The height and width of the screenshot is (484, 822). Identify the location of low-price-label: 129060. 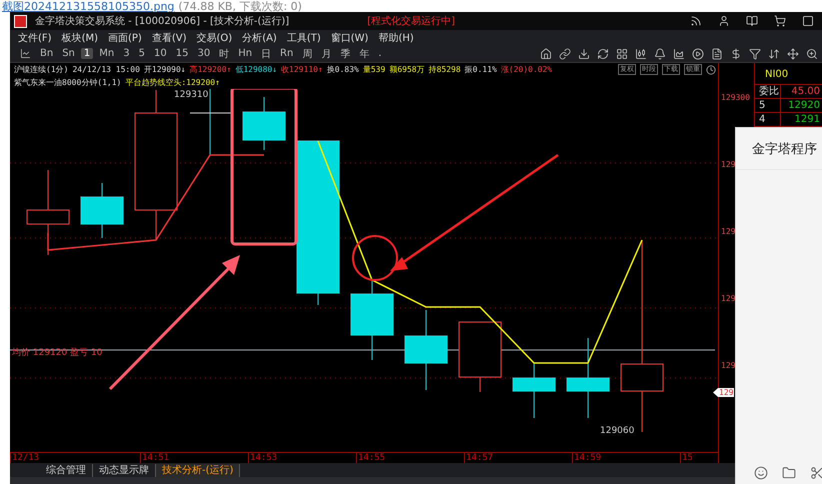
(617, 431).